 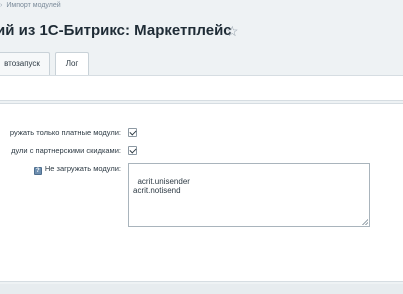 What do you see at coordinates (66, 150) in the screenshot?
I see `partner-discount-label: дули с партнерскими скидками:` at bounding box center [66, 150].